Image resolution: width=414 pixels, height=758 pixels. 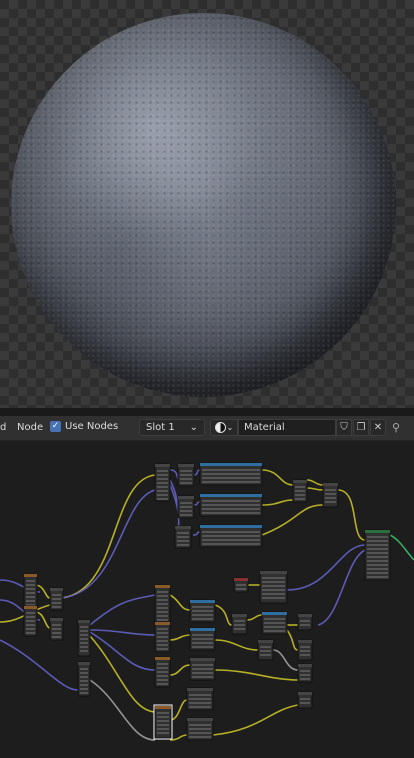 I want to click on material-name: Material, so click(x=264, y=427).